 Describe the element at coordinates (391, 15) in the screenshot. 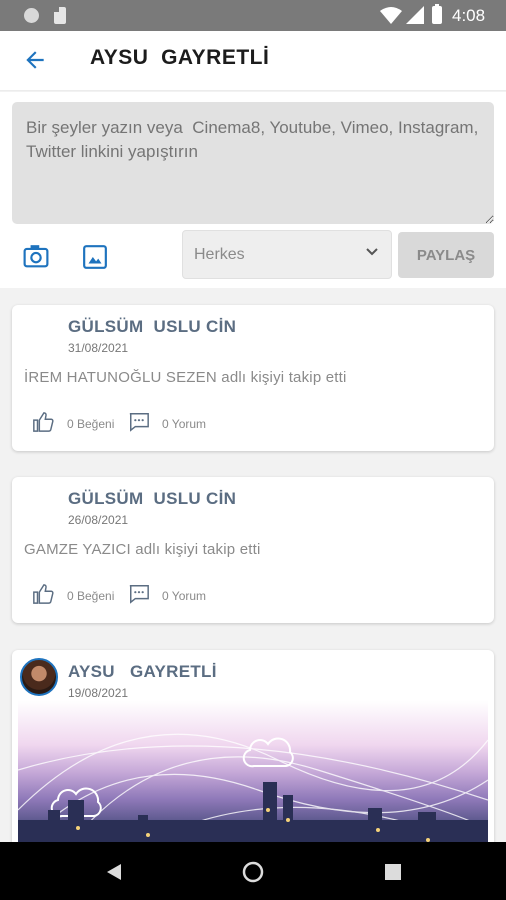

I see `wifi-icon` at that location.